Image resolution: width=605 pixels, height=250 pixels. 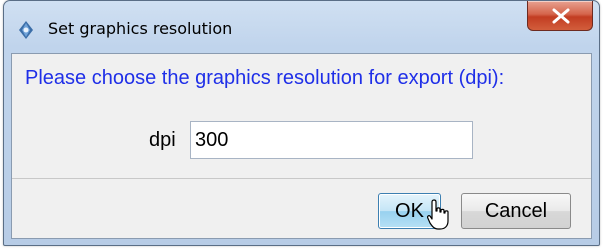 What do you see at coordinates (331, 140) in the screenshot?
I see `dpi-input` at bounding box center [331, 140].